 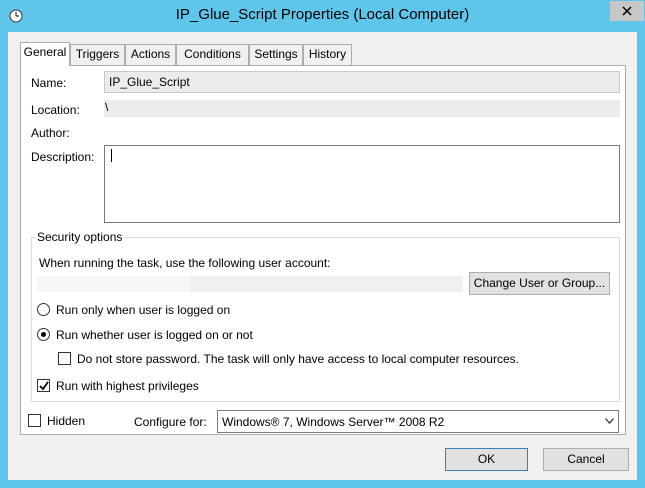 What do you see at coordinates (55, 110) in the screenshot?
I see `location-label: Location:` at bounding box center [55, 110].